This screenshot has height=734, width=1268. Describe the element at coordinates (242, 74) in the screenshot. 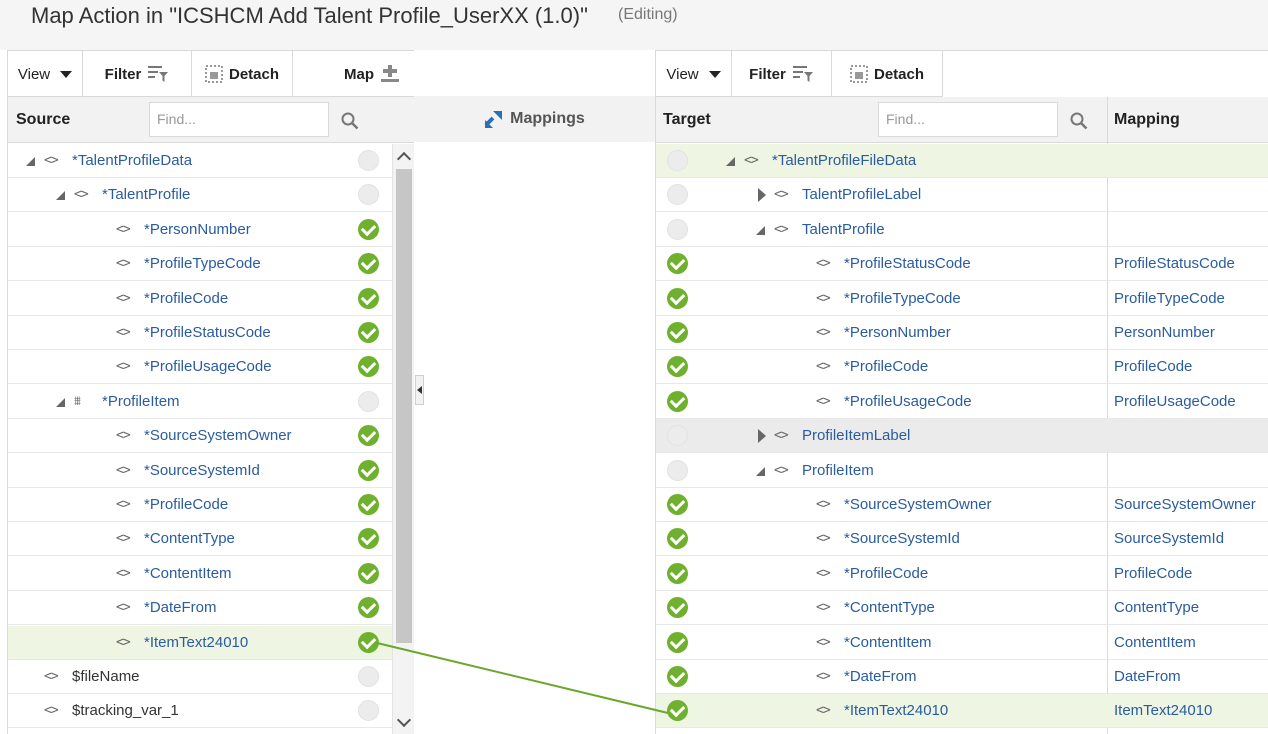

I see `source-detach-button: Detach` at that location.